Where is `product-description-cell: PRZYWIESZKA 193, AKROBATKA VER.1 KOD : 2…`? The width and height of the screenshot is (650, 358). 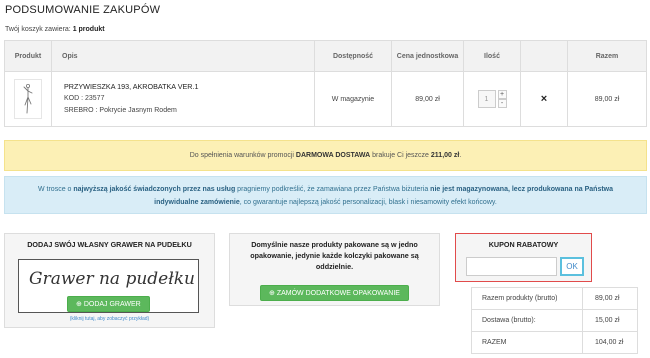
product-description-cell: PRZYWIESZKA 193, AKROBATKA VER.1 KOD : 2… is located at coordinates (183, 99).